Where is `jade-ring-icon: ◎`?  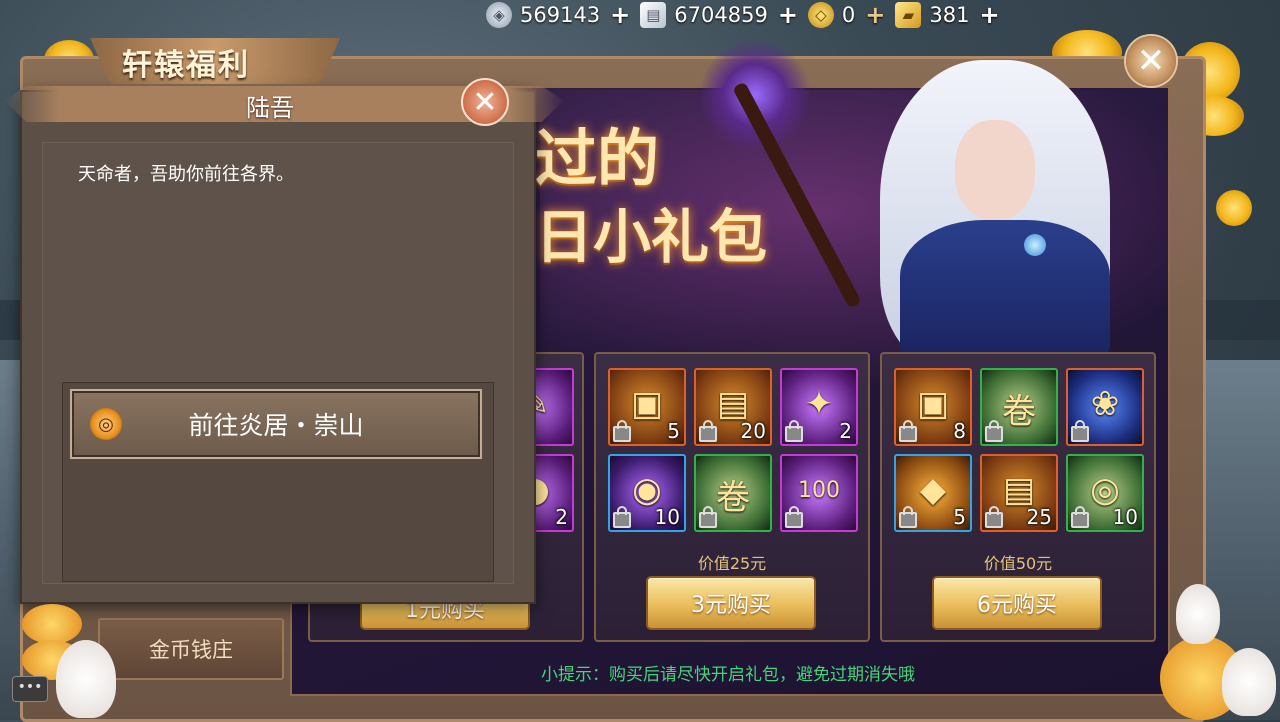
jade-ring-icon: ◎ is located at coordinates (1105, 490).